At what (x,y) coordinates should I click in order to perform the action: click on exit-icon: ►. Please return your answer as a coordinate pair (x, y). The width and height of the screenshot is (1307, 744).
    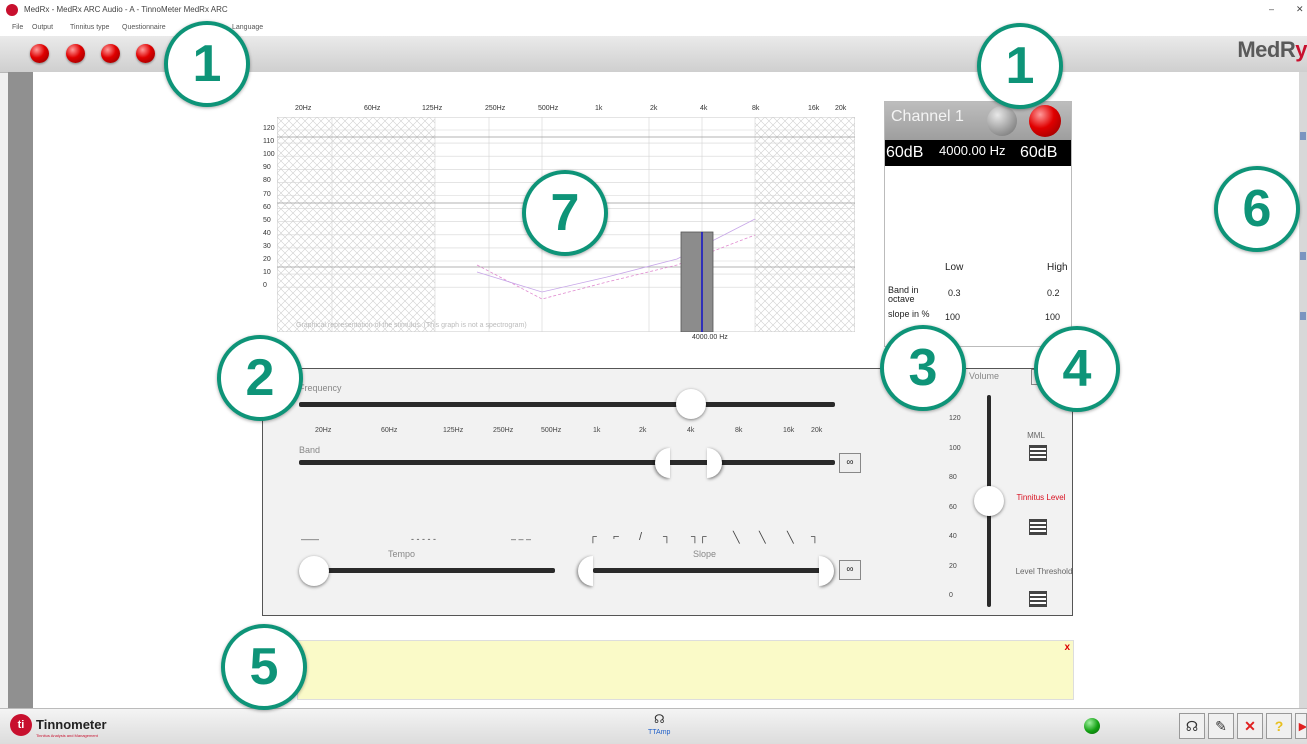
    Looking at the image, I should click on (1301, 726).